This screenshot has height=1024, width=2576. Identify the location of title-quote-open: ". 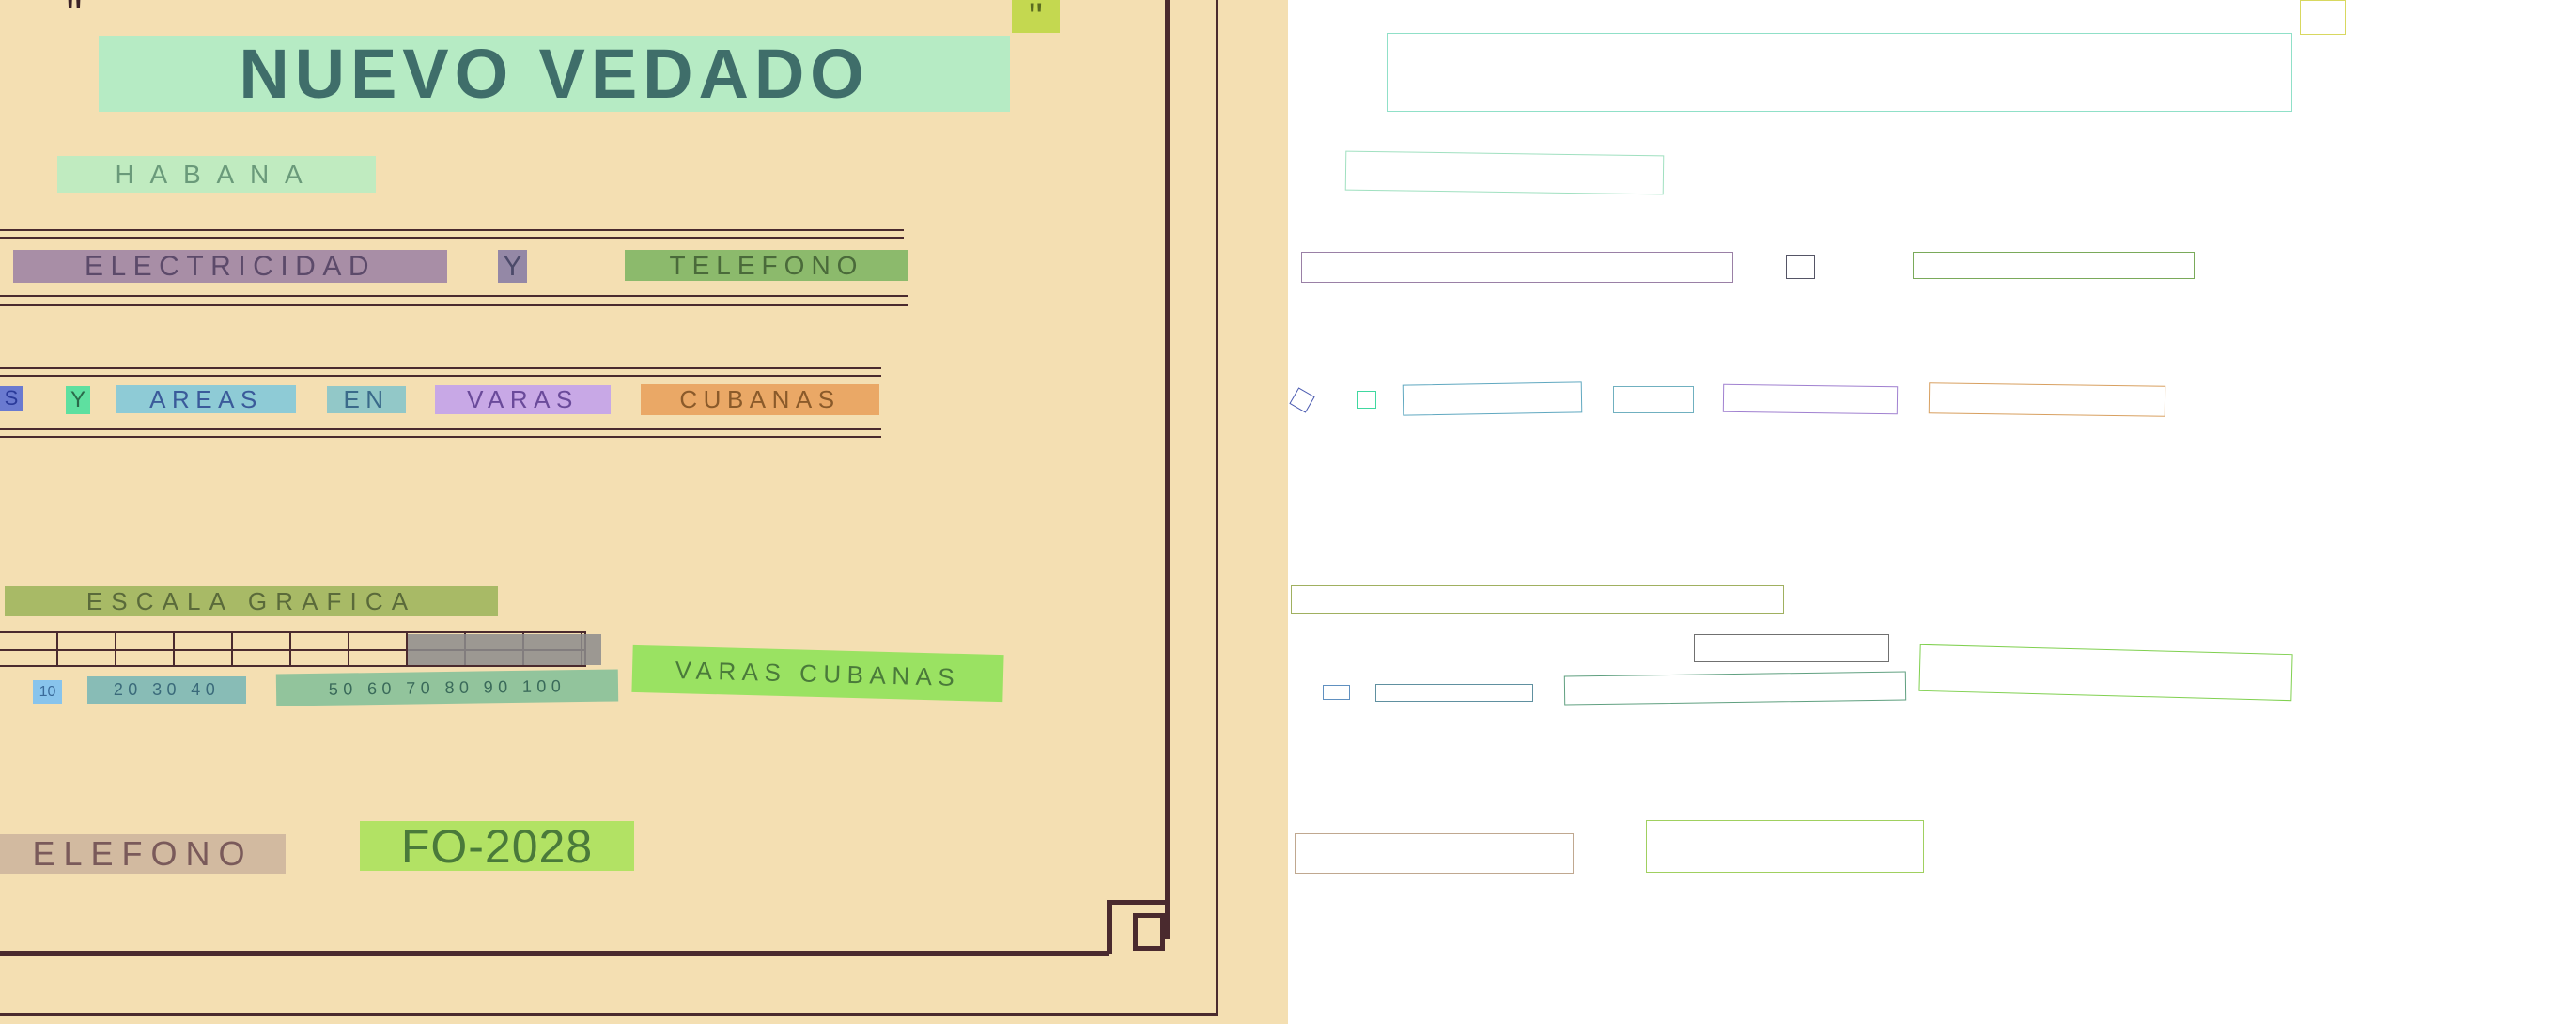
(80, 14).